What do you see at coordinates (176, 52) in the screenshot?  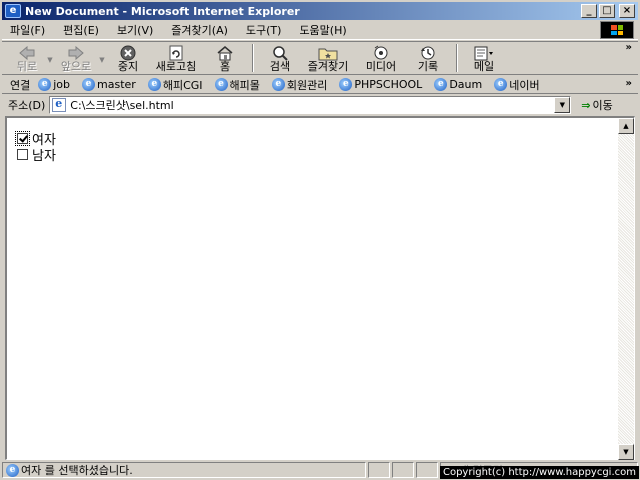 I see `refresh-icon` at bounding box center [176, 52].